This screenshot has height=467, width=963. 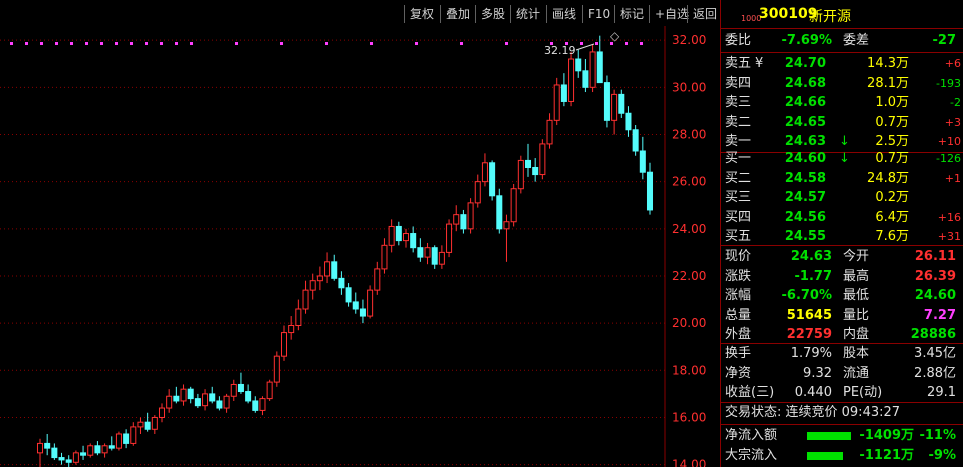 What do you see at coordinates (421, 14) in the screenshot?
I see `fuquan-button: 复权` at bounding box center [421, 14].